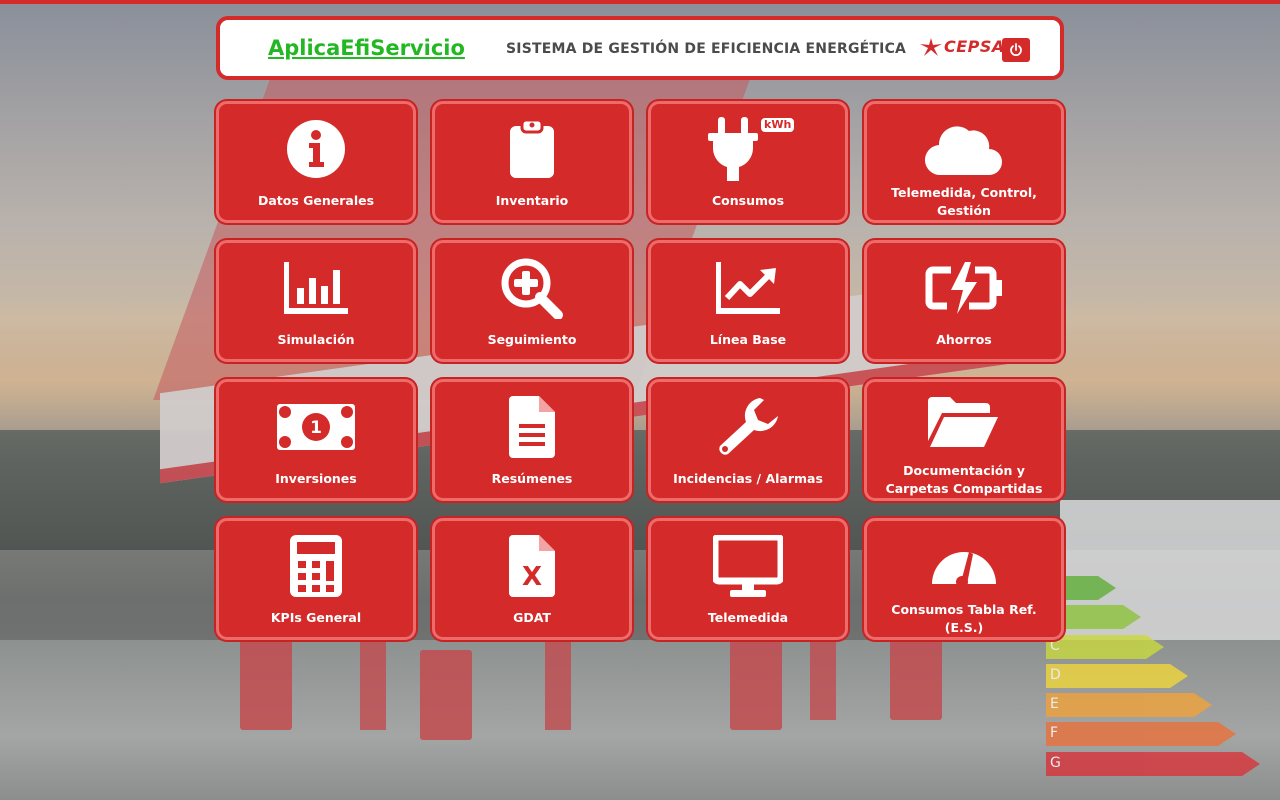  I want to click on wrench-icon, so click(748, 427).